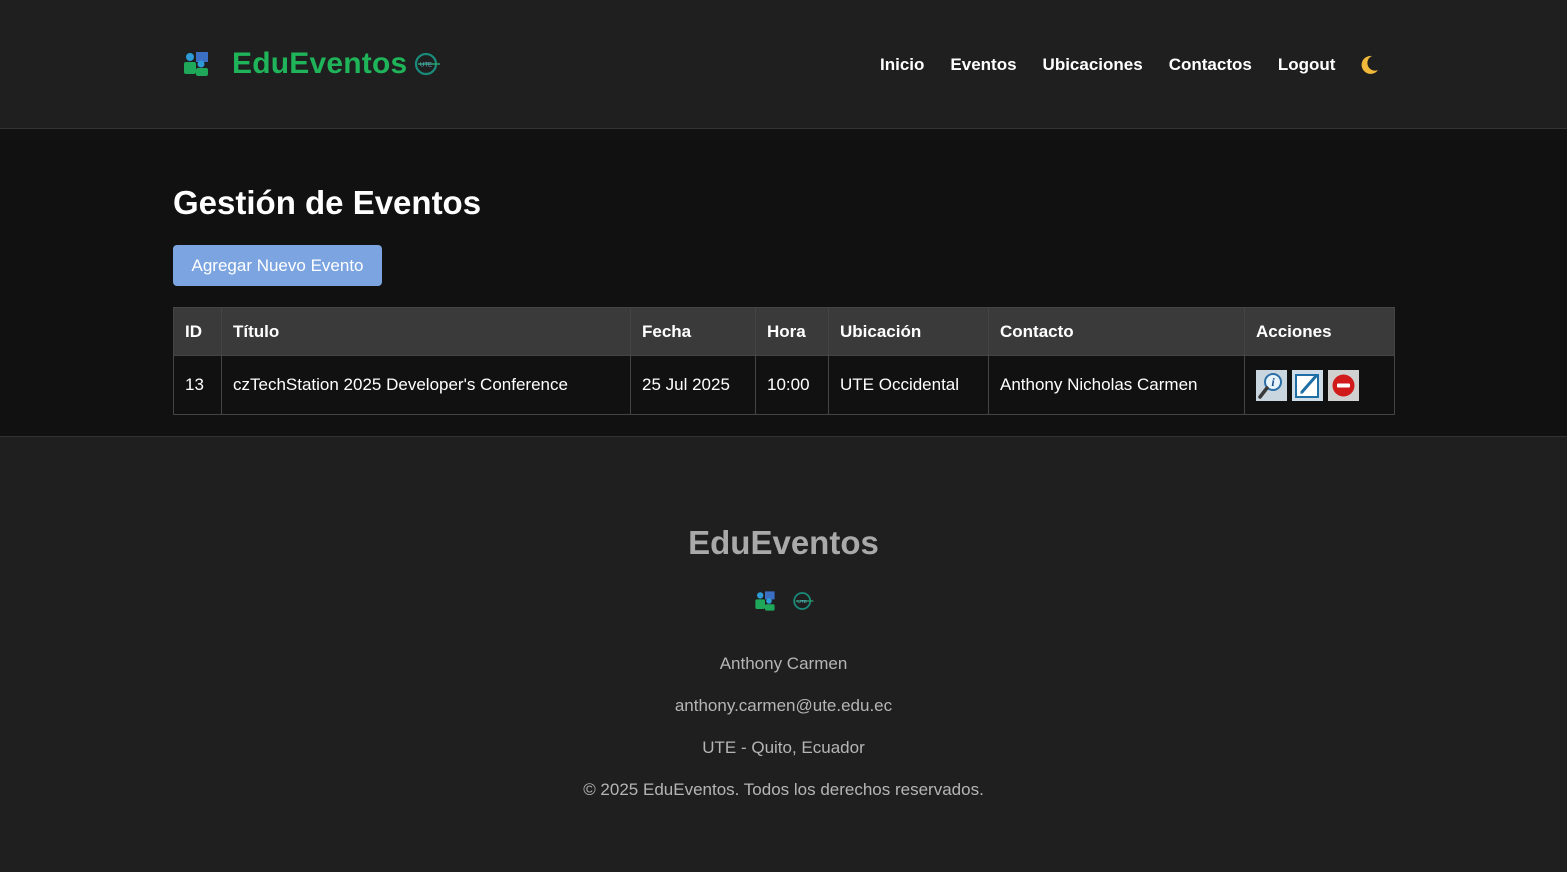 The image size is (1567, 872). What do you see at coordinates (783, 601) in the screenshot?
I see `footer-logos: UTE` at bounding box center [783, 601].